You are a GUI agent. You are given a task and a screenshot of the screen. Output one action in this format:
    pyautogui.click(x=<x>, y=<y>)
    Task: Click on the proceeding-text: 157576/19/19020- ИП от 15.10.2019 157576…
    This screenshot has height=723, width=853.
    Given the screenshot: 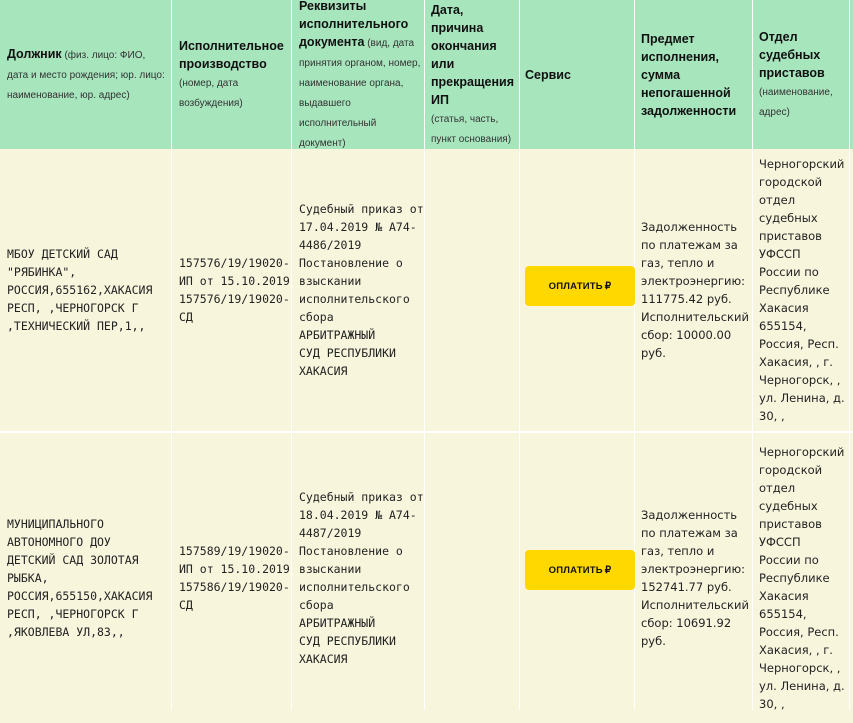 What is the action you would take?
    pyautogui.click(x=234, y=290)
    